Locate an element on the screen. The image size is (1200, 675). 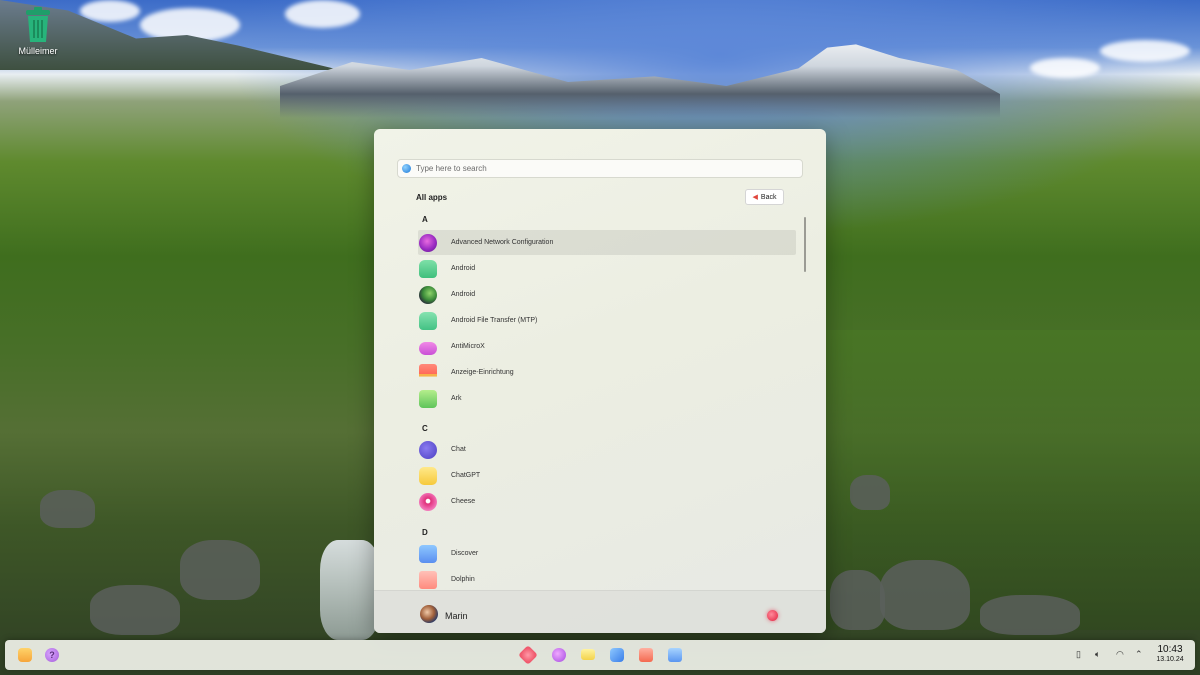
mountain-range is located at coordinates (640, 81).